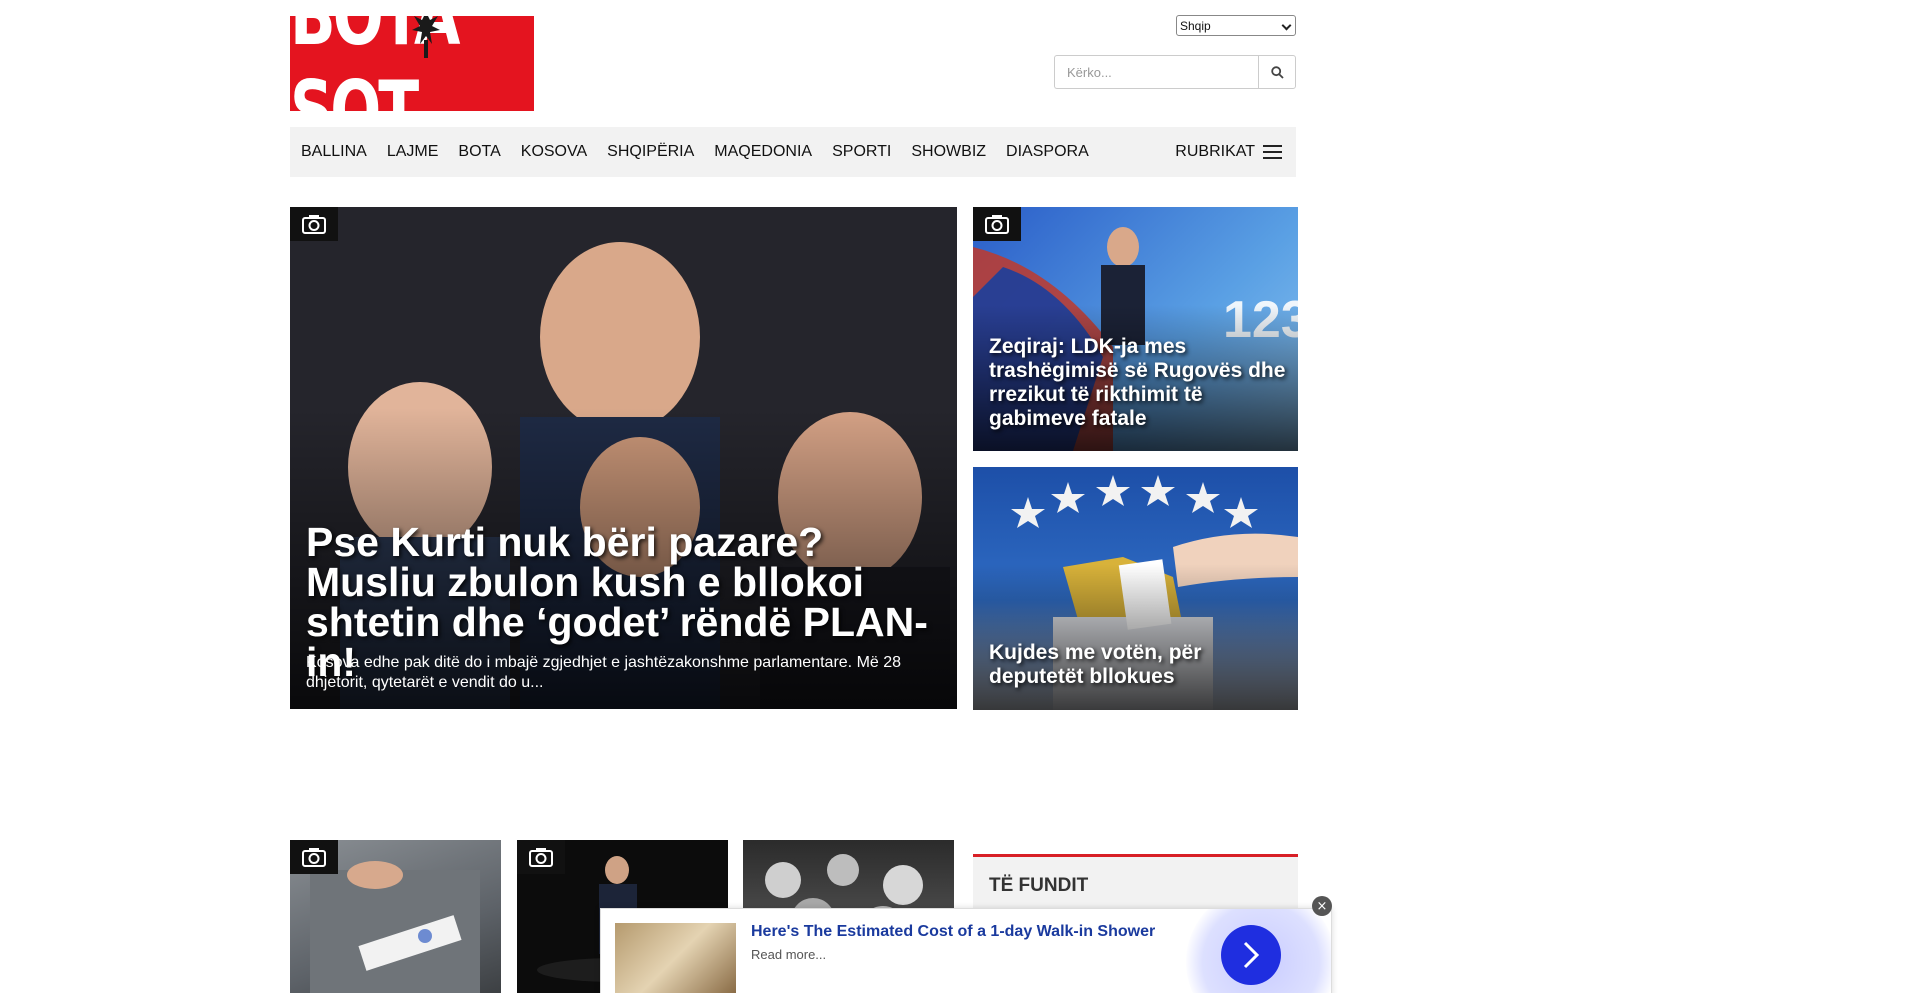 This screenshot has width=1920, height=993. Describe the element at coordinates (650, 152) in the screenshot. I see `nav-item-shqiperia: SHQIPËRIA` at that location.